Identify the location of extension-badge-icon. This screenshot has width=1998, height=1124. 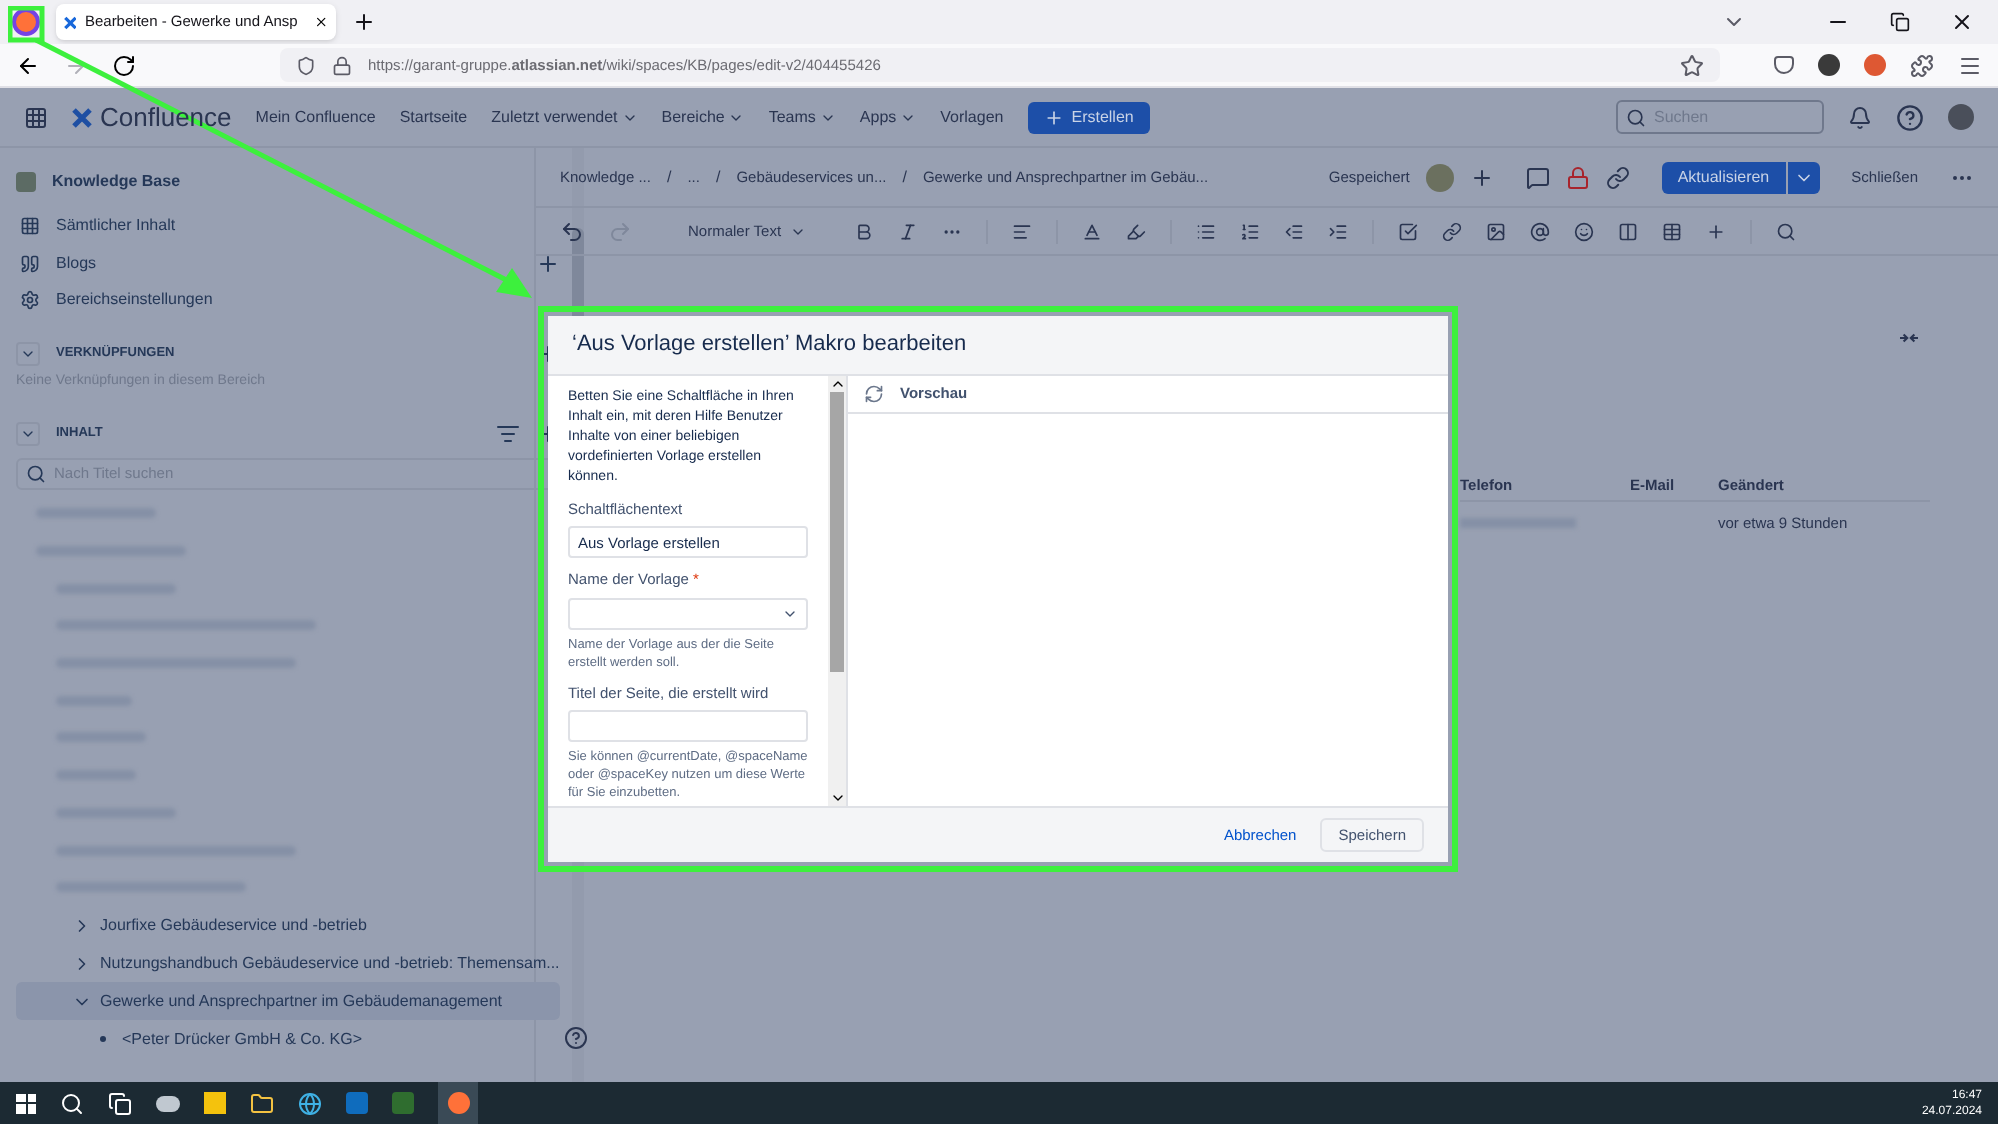
(1829, 65).